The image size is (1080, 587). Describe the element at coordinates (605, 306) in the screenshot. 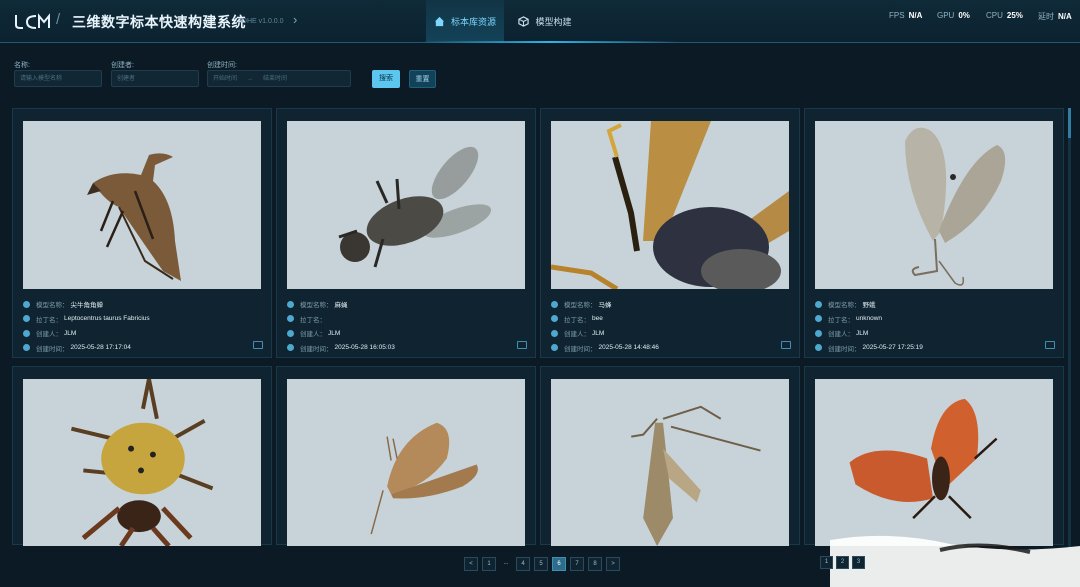

I see `model-name-value: 马蜂` at that location.